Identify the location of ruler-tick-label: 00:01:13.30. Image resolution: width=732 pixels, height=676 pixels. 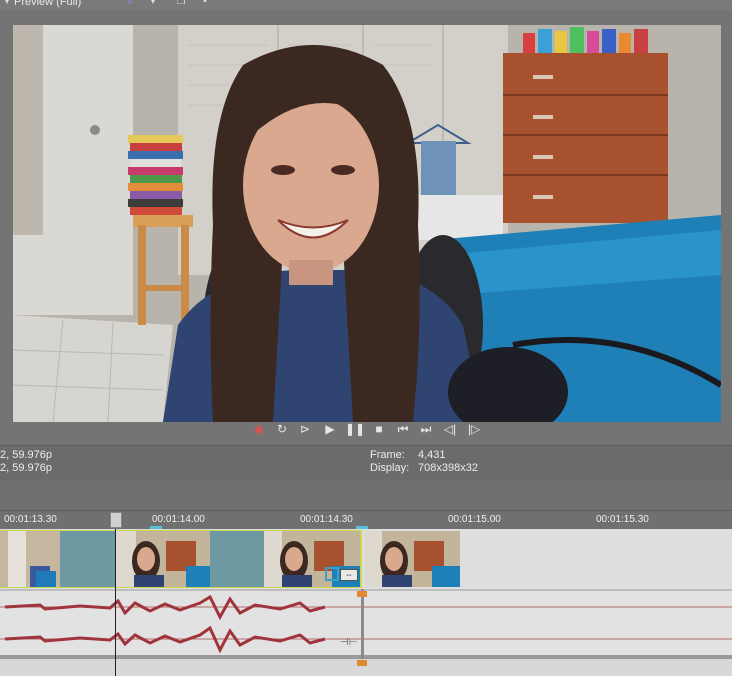
(30, 519).